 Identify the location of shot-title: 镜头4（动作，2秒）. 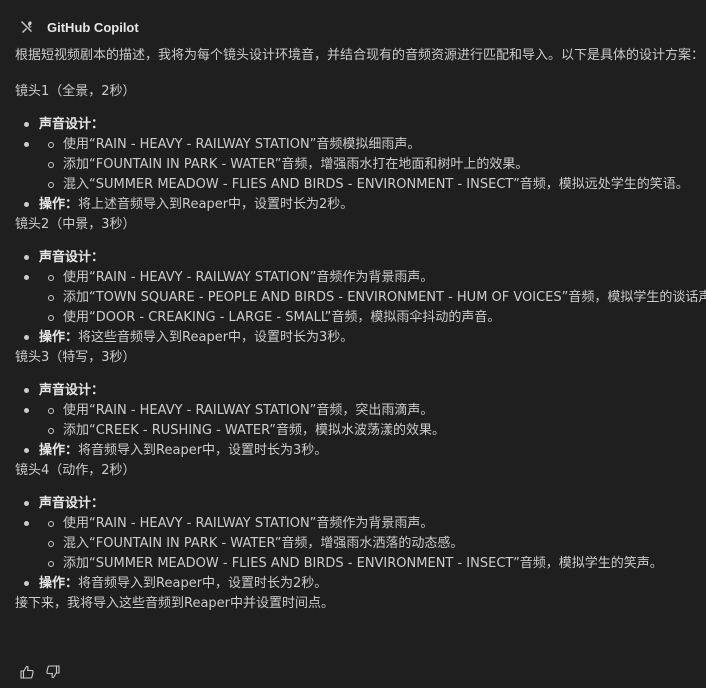
(75, 470).